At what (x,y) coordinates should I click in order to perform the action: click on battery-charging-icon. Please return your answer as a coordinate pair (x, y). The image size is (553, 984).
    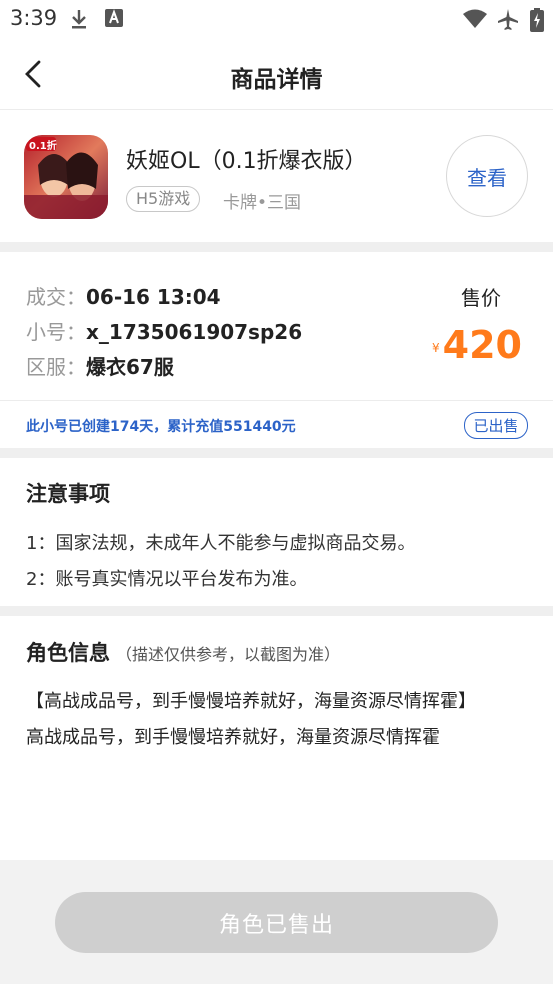
    Looking at the image, I should click on (537, 22).